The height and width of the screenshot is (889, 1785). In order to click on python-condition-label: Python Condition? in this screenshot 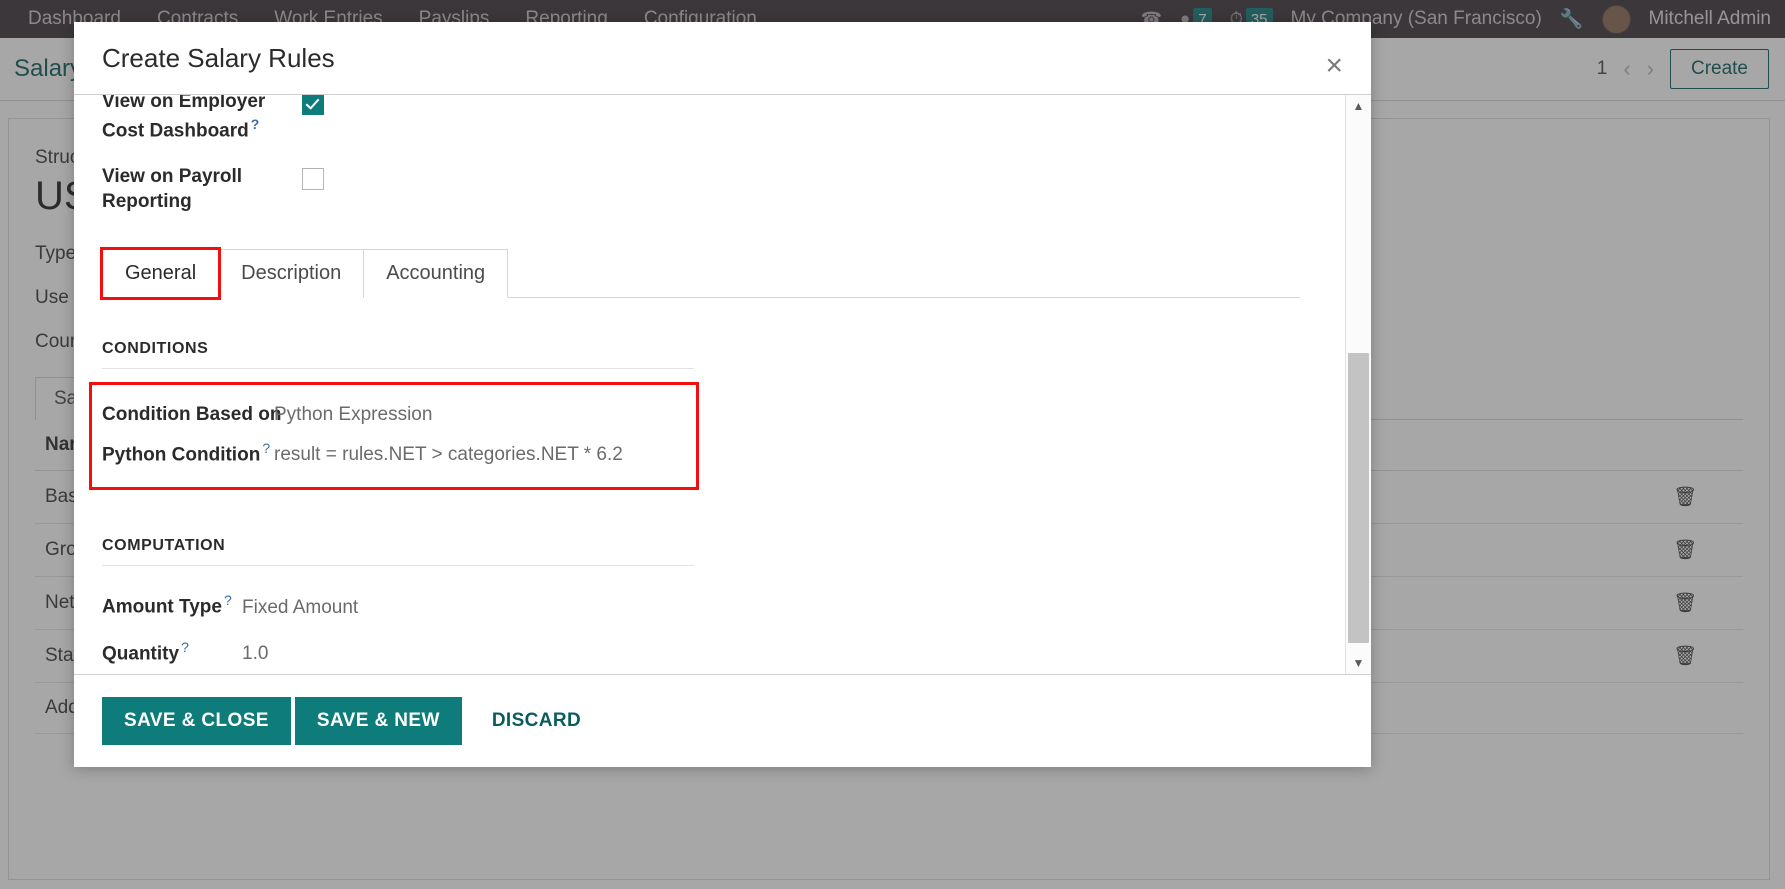, I will do `click(188, 453)`.